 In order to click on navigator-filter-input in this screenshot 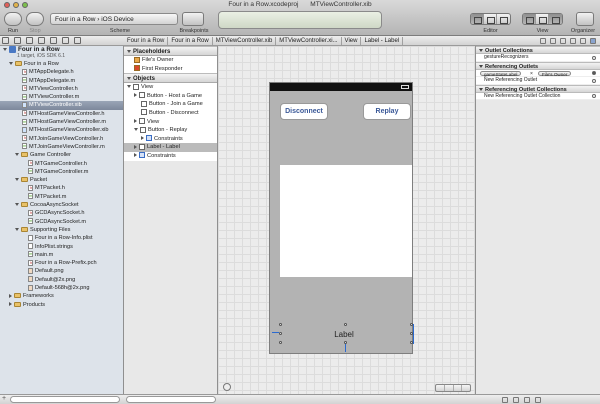, I will do `click(65, 399)`.